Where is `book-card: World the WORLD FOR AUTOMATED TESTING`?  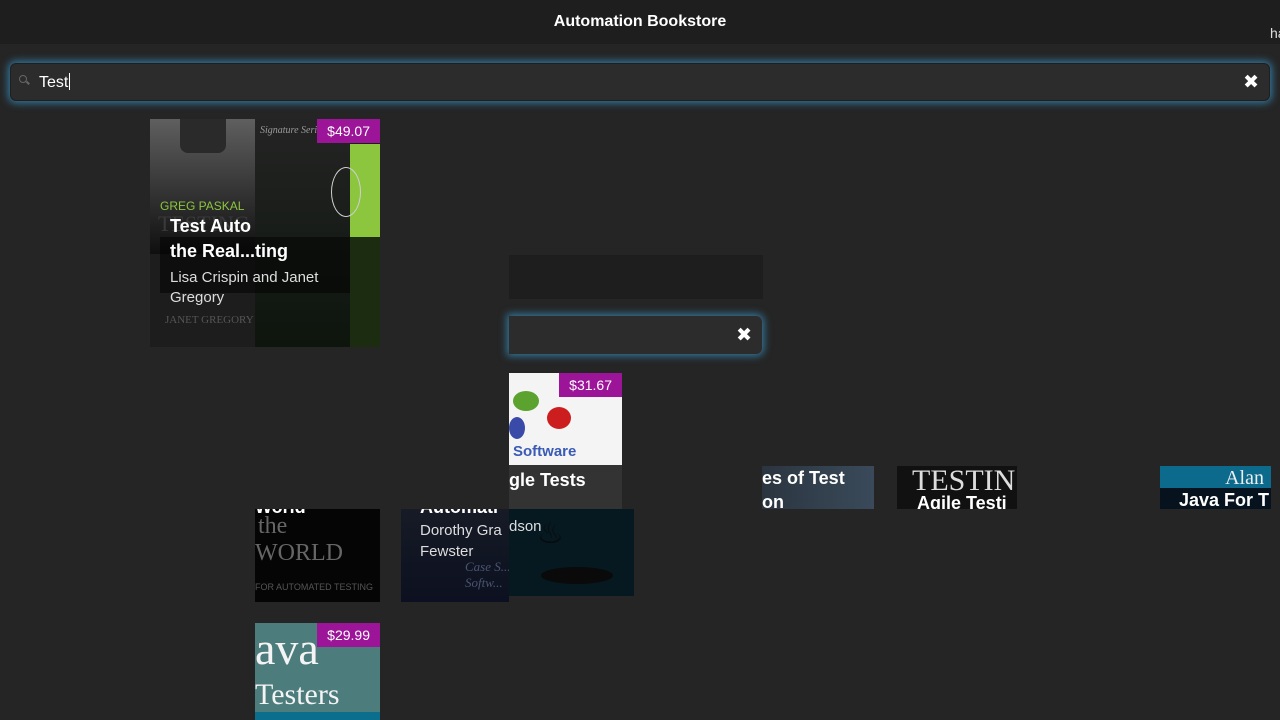 book-card: World the WORLD FOR AUTOMATED TESTING is located at coordinates (317, 555).